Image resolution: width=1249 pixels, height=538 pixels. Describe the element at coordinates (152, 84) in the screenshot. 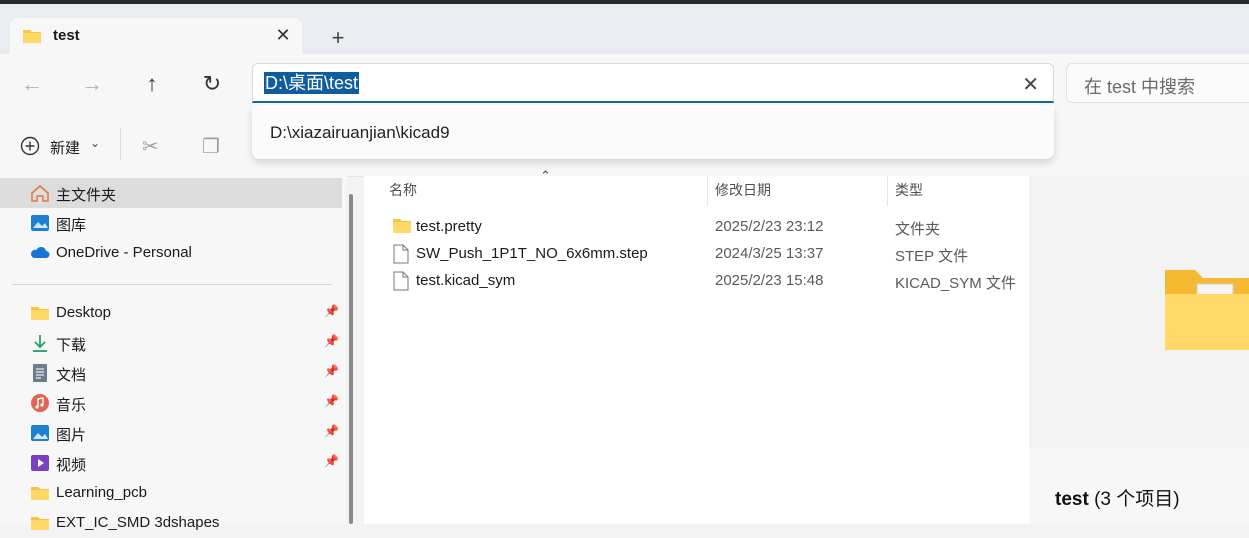

I see `up-icon: ↑` at that location.